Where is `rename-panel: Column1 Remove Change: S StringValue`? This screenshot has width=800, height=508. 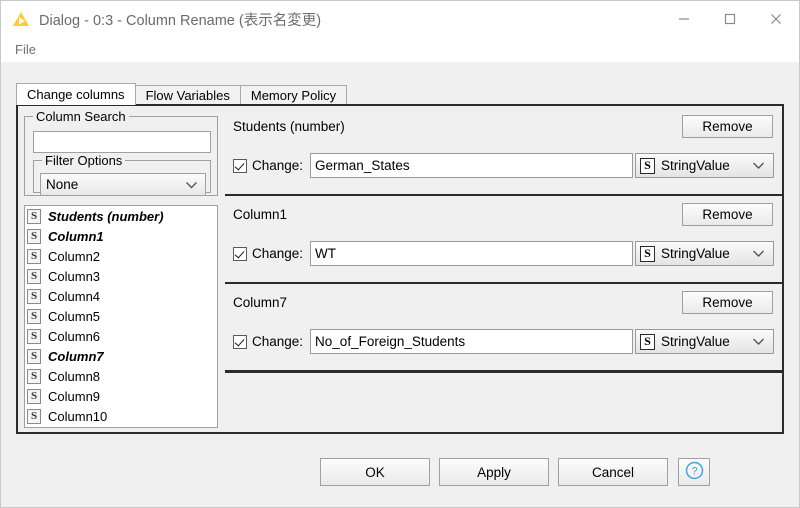 rename-panel: Column1 Remove Change: S StringValue is located at coordinates (503, 240).